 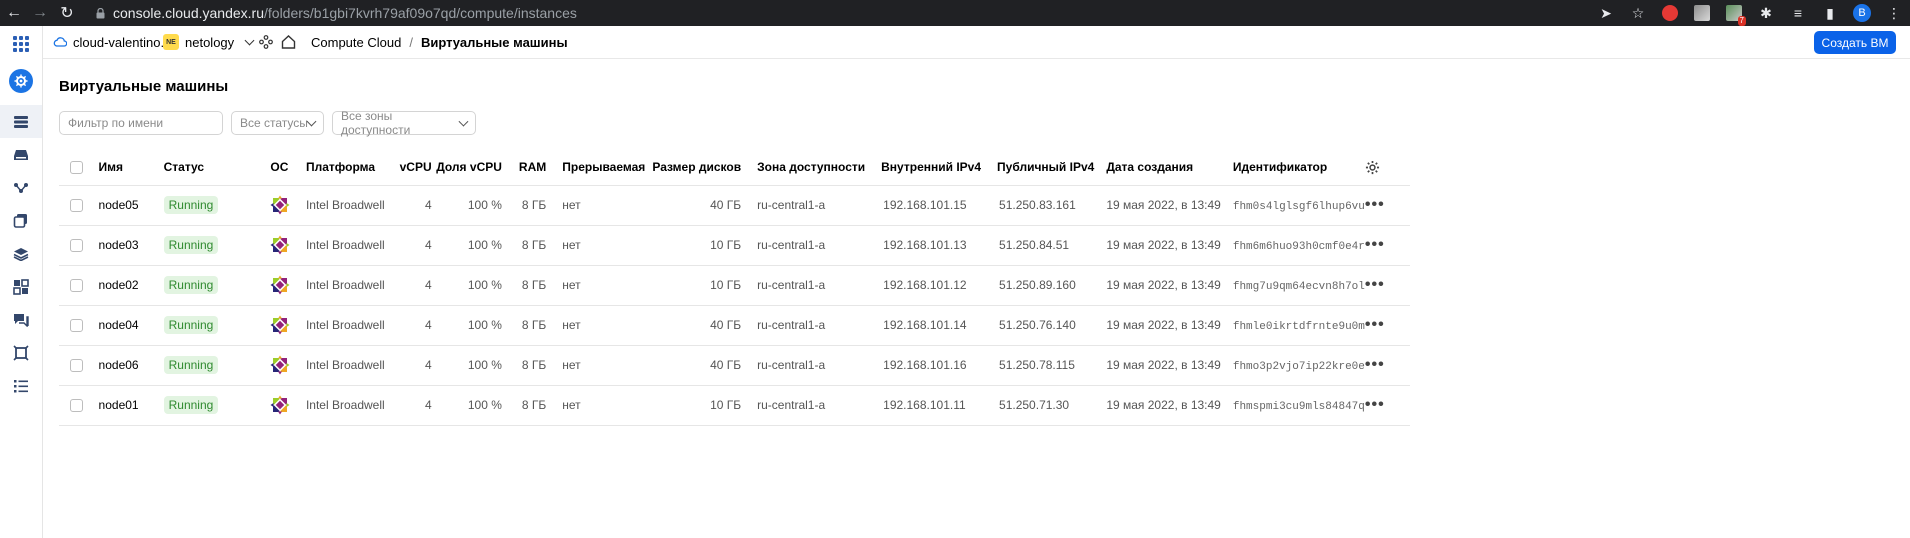 What do you see at coordinates (14, 13) in the screenshot?
I see `back-arrow-icon: ←` at bounding box center [14, 13].